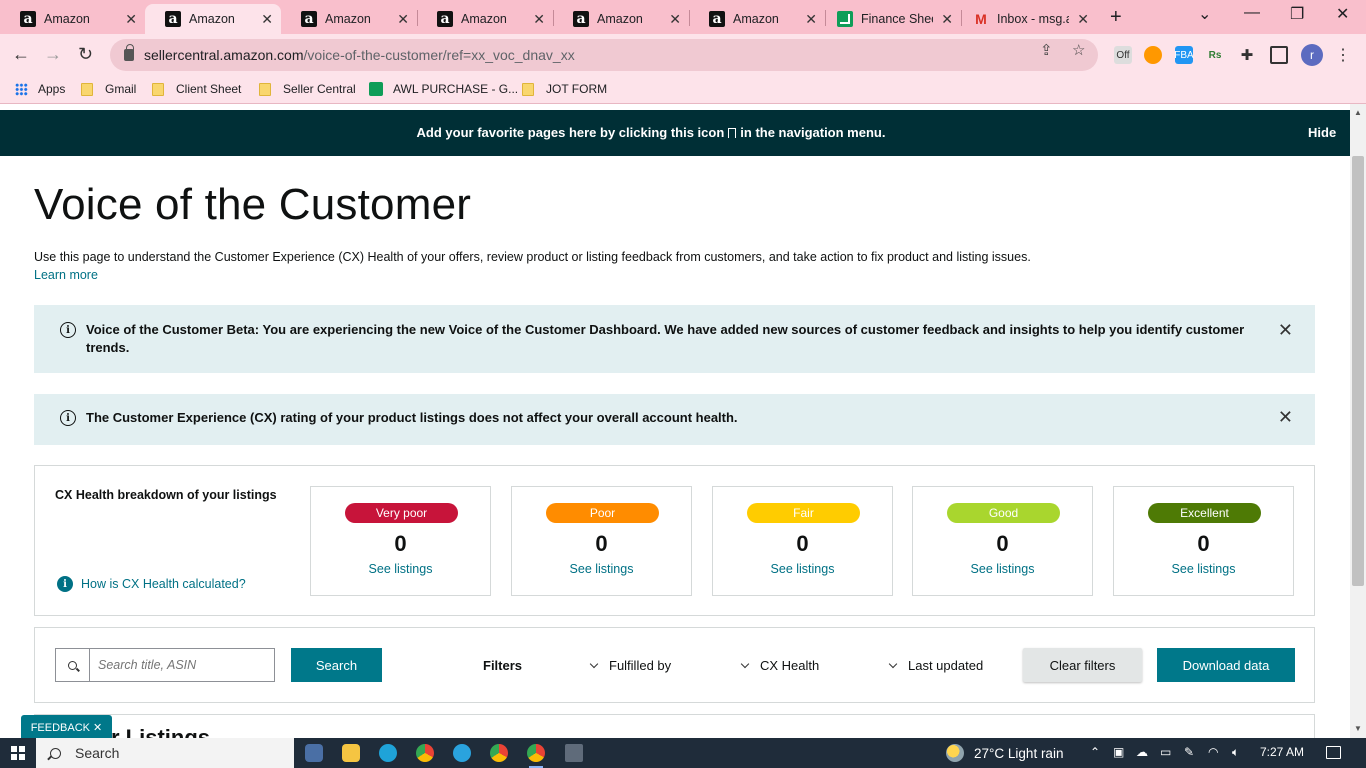 Image resolution: width=1366 pixels, height=768 pixels. I want to click on file-explorer-icon, so click(351, 753).